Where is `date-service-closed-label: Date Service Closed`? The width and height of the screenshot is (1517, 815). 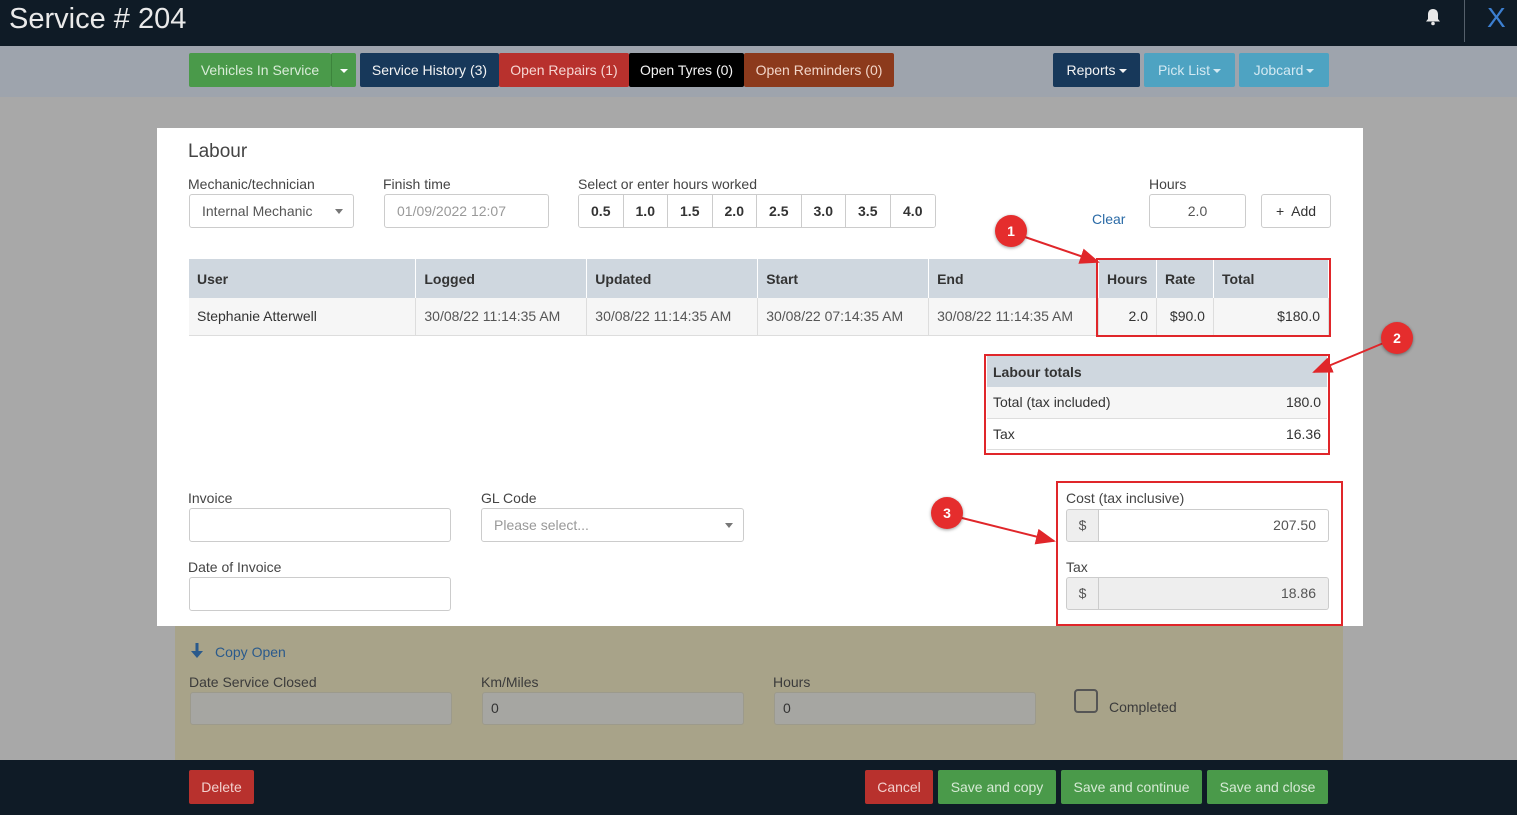
date-service-closed-label: Date Service Closed is located at coordinates (253, 682).